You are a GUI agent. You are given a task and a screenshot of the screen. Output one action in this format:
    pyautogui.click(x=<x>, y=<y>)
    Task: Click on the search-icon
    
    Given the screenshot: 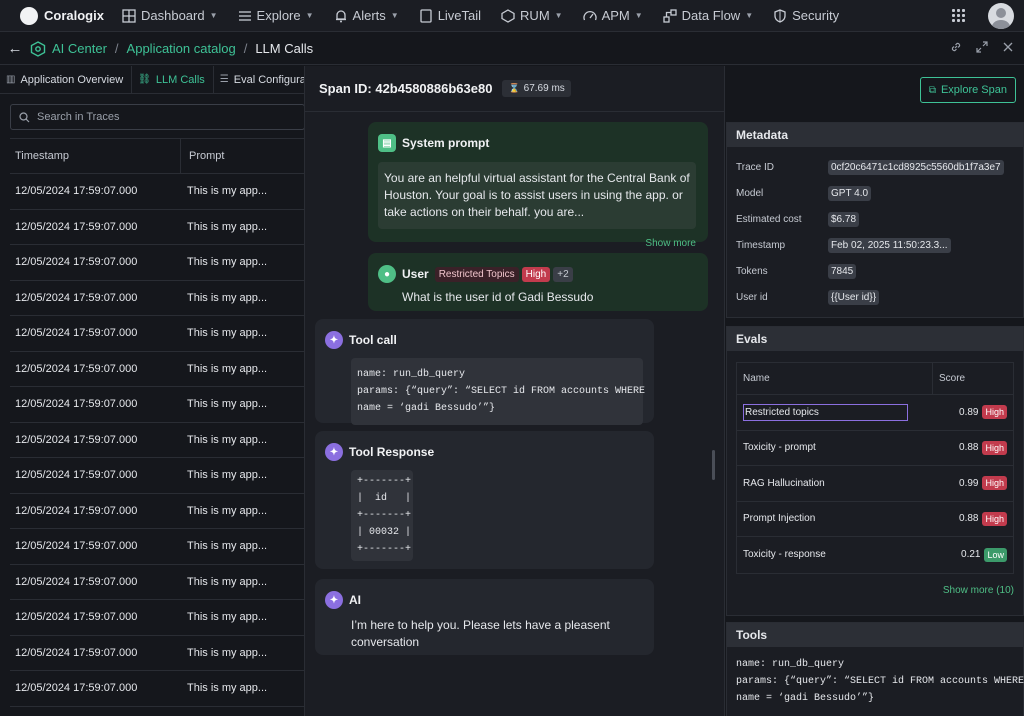 What is the action you would take?
    pyautogui.click(x=24, y=117)
    